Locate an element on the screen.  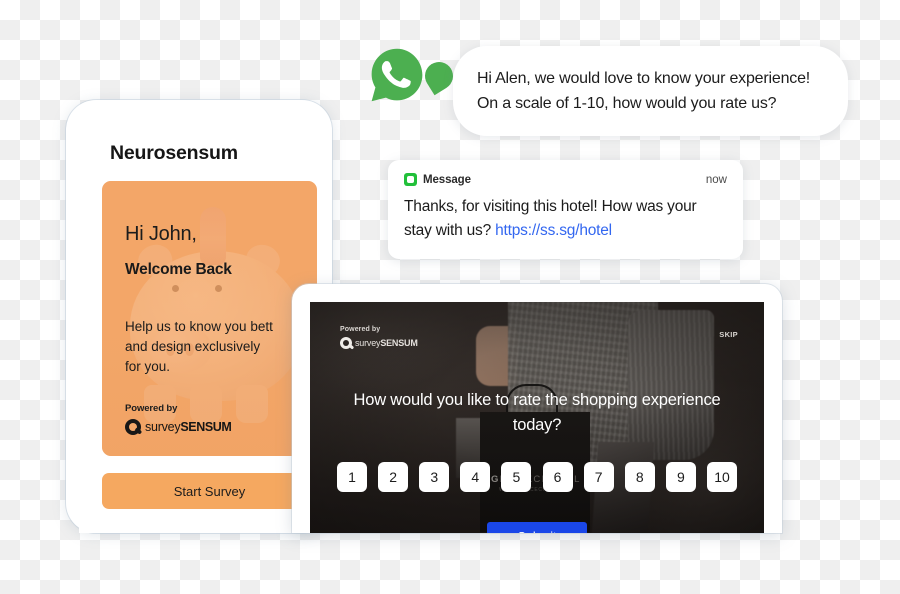
message-app-icon is located at coordinates (410, 179).